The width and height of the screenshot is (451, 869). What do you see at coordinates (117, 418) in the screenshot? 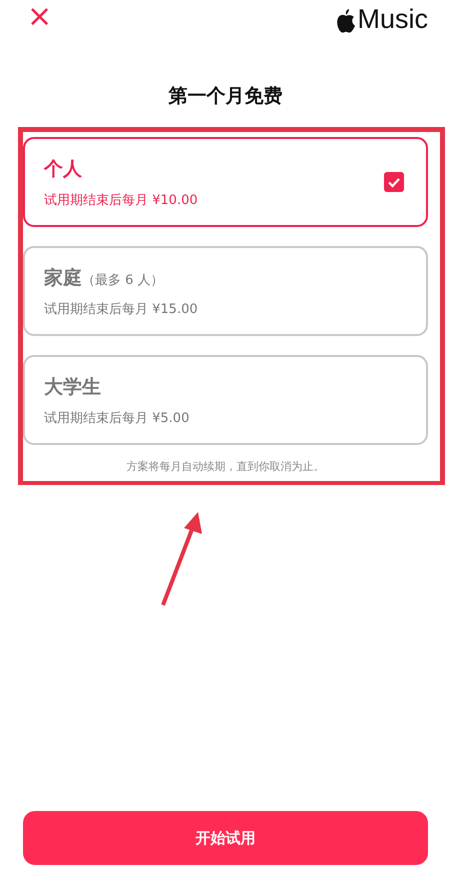
I see `plan-price: 试用期结束后每月 ¥5.00` at bounding box center [117, 418].